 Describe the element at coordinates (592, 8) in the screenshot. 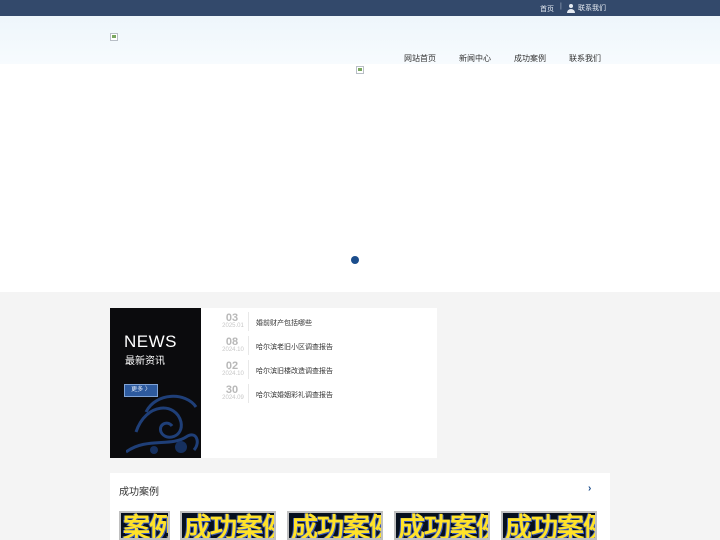

I see `top-contact-label: 联系我们` at that location.